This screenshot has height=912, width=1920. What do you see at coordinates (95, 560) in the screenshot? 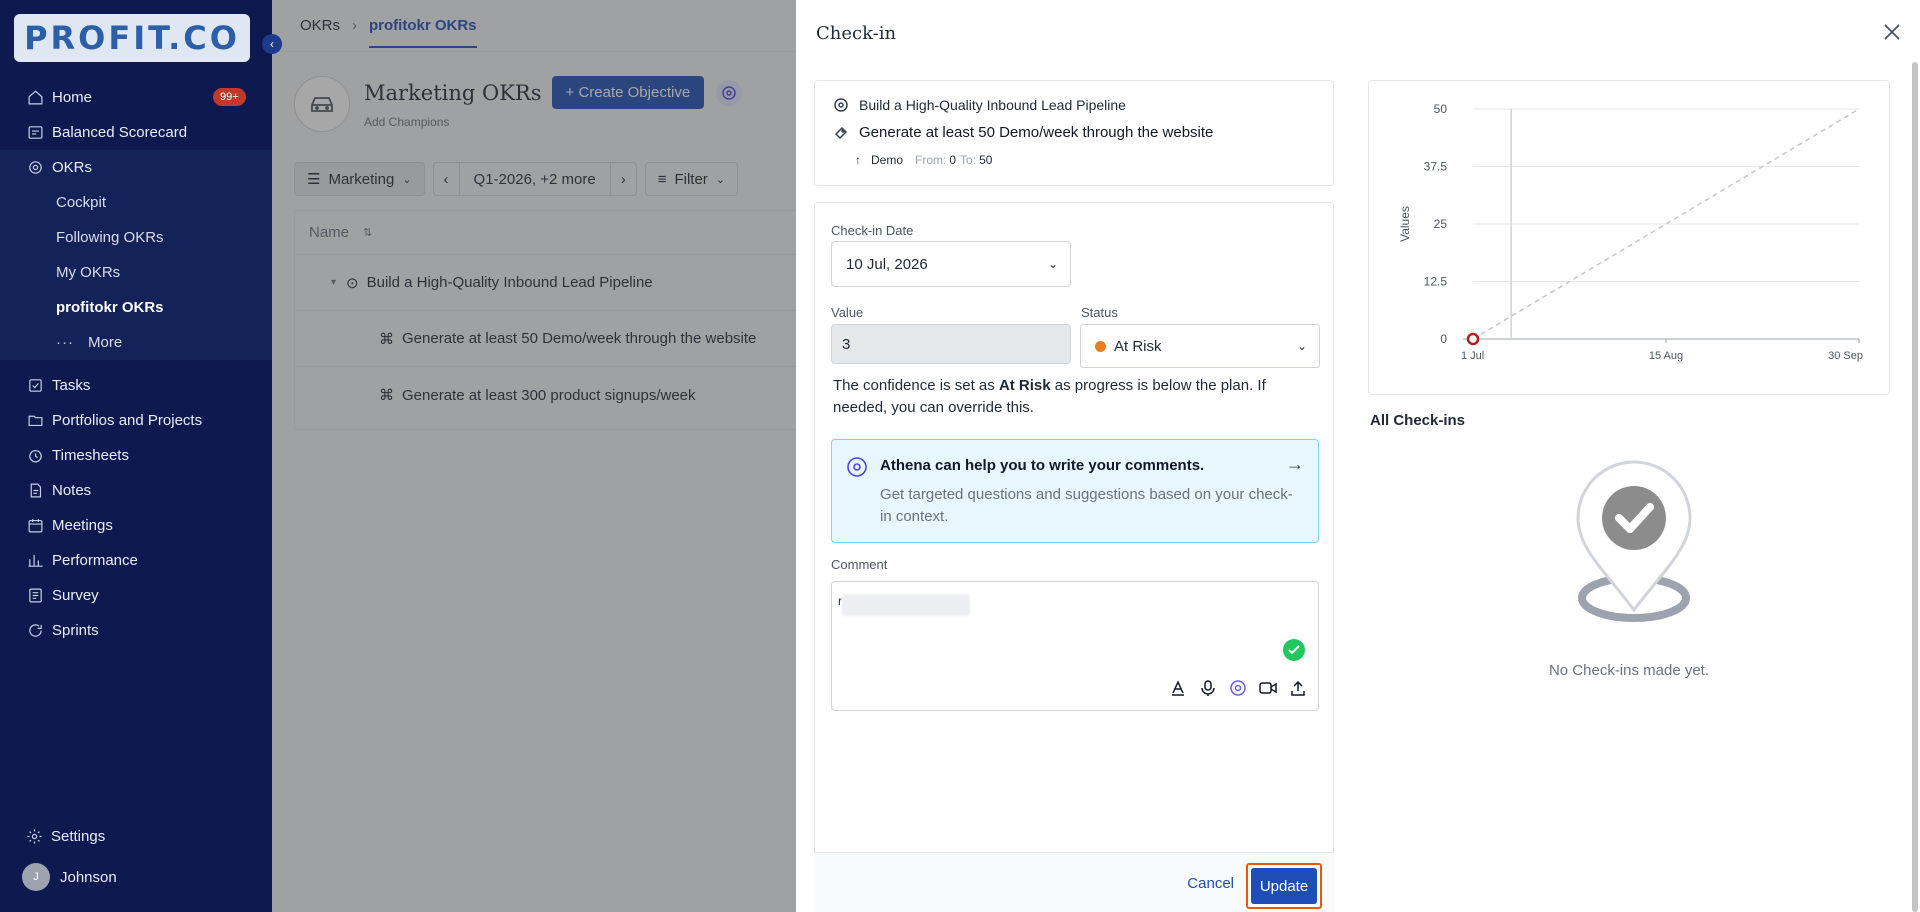
I see `sidebar-item-label: Performance` at bounding box center [95, 560].